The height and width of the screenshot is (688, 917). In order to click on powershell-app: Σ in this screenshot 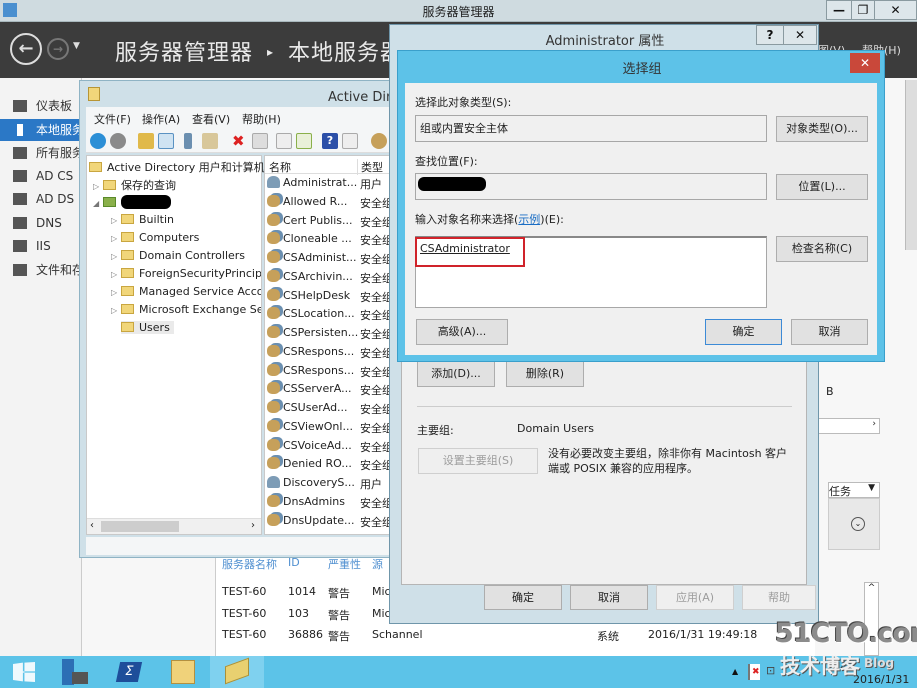, I will do `click(129, 672)`.